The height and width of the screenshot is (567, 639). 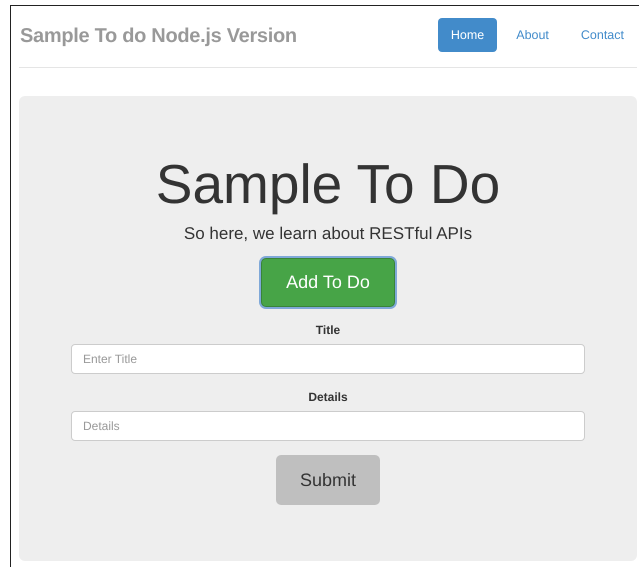 What do you see at coordinates (158, 36) in the screenshot?
I see `site-title: Sample To do Node.js Version` at bounding box center [158, 36].